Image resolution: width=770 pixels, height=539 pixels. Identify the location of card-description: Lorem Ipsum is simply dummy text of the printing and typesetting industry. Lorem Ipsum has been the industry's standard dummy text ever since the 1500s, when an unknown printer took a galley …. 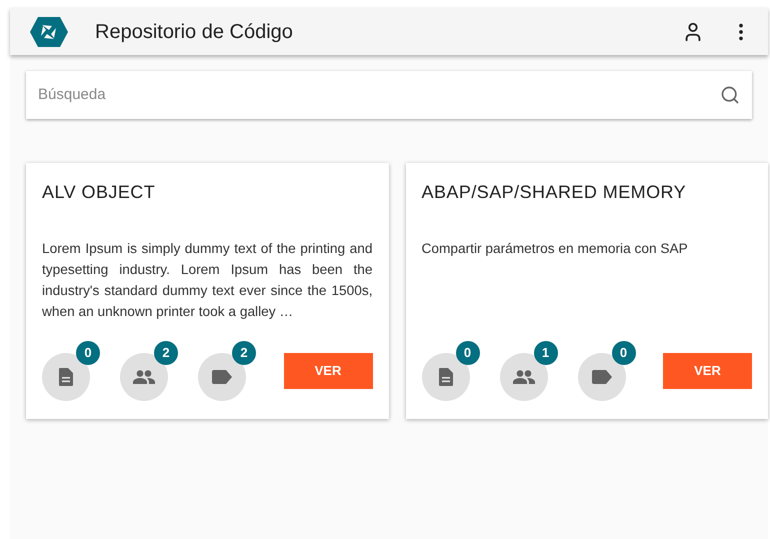
(207, 280).